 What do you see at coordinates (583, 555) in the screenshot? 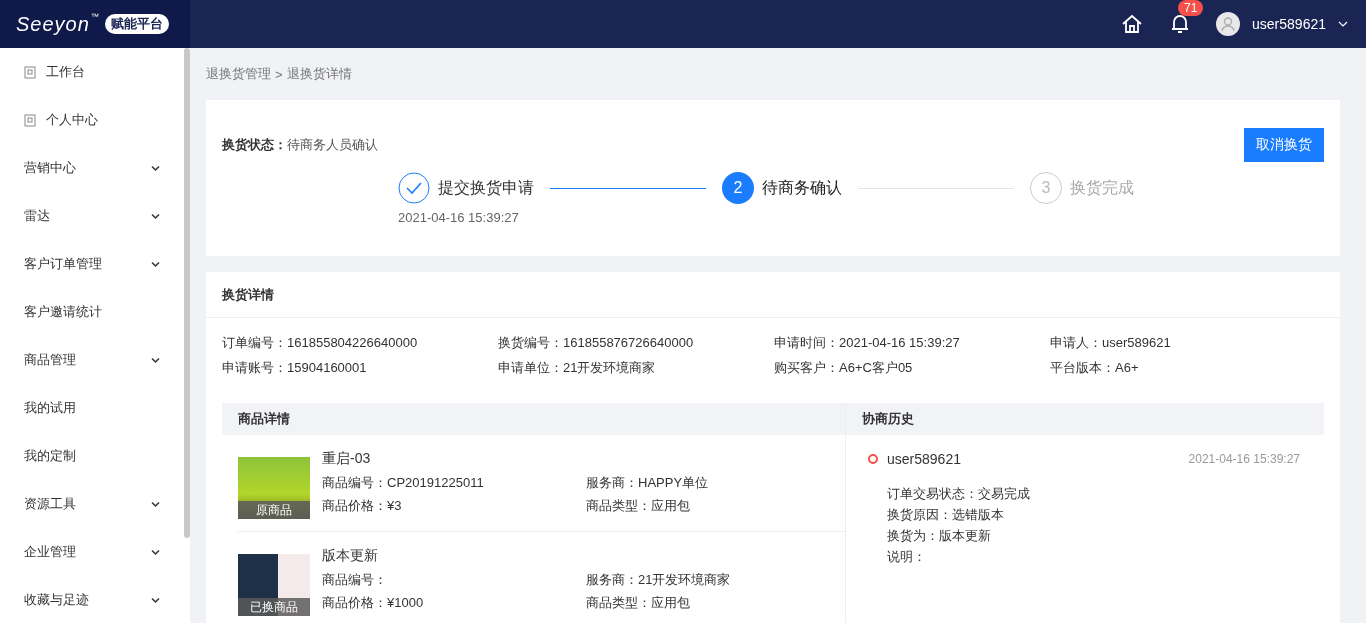
I see `product-name: 版本更新` at bounding box center [583, 555].